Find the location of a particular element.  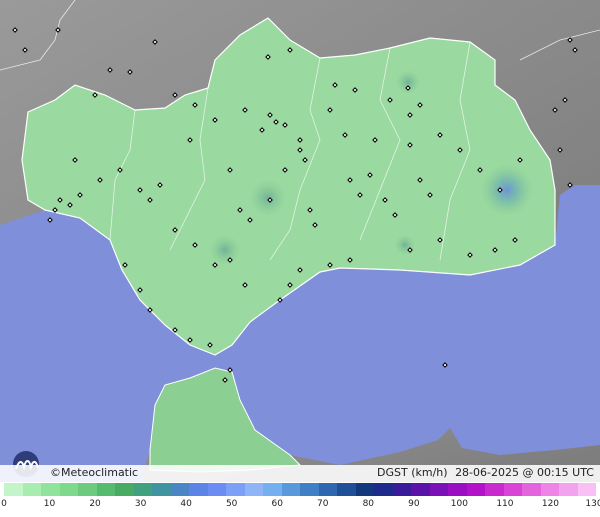

scale-tick-label: 20 is located at coordinates (95, 504).